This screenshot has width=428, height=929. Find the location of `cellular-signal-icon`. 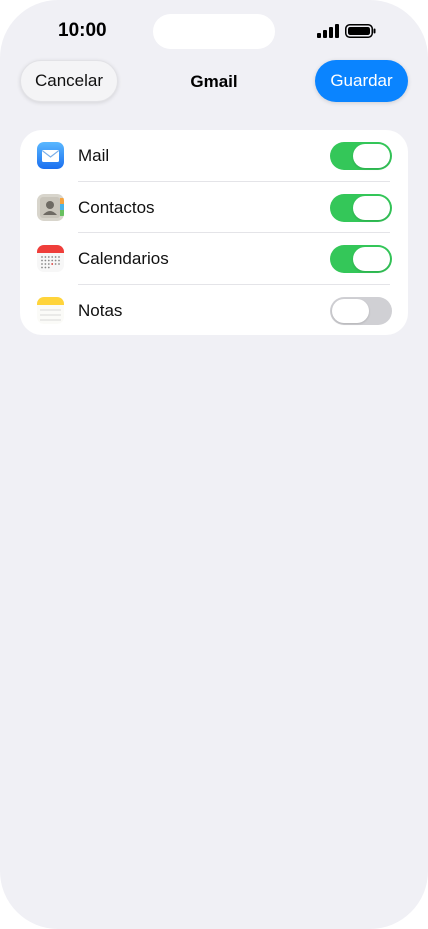

cellular-signal-icon is located at coordinates (328, 31).